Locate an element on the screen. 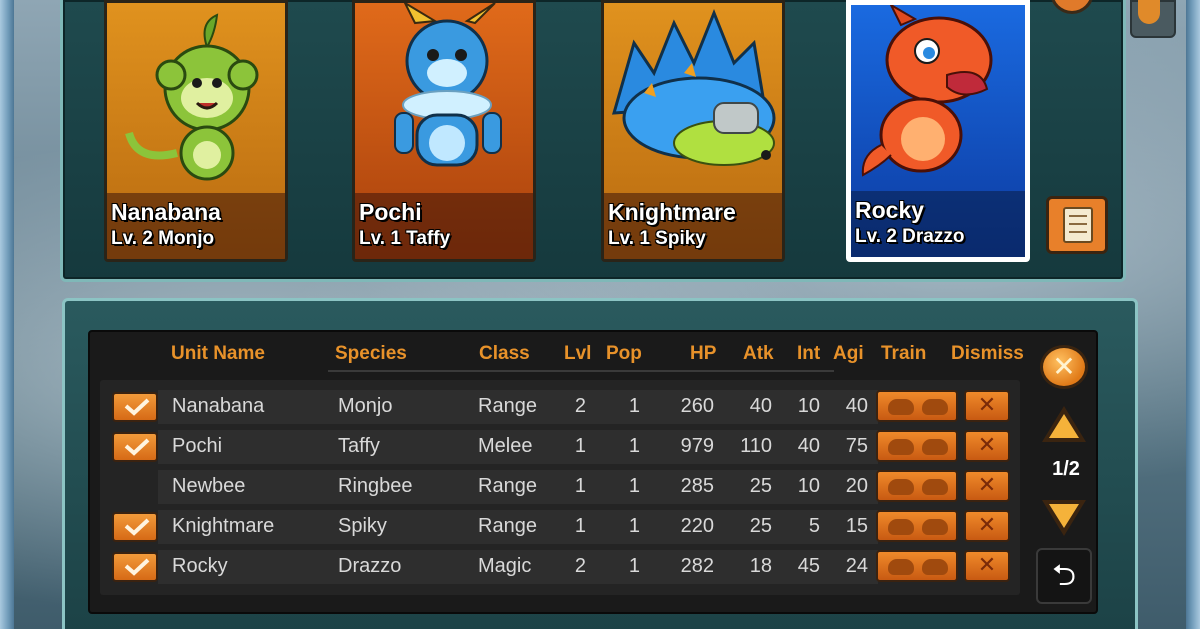 This screenshot has height=629, width=1200. return-button: ⮌ is located at coordinates (1064, 576).